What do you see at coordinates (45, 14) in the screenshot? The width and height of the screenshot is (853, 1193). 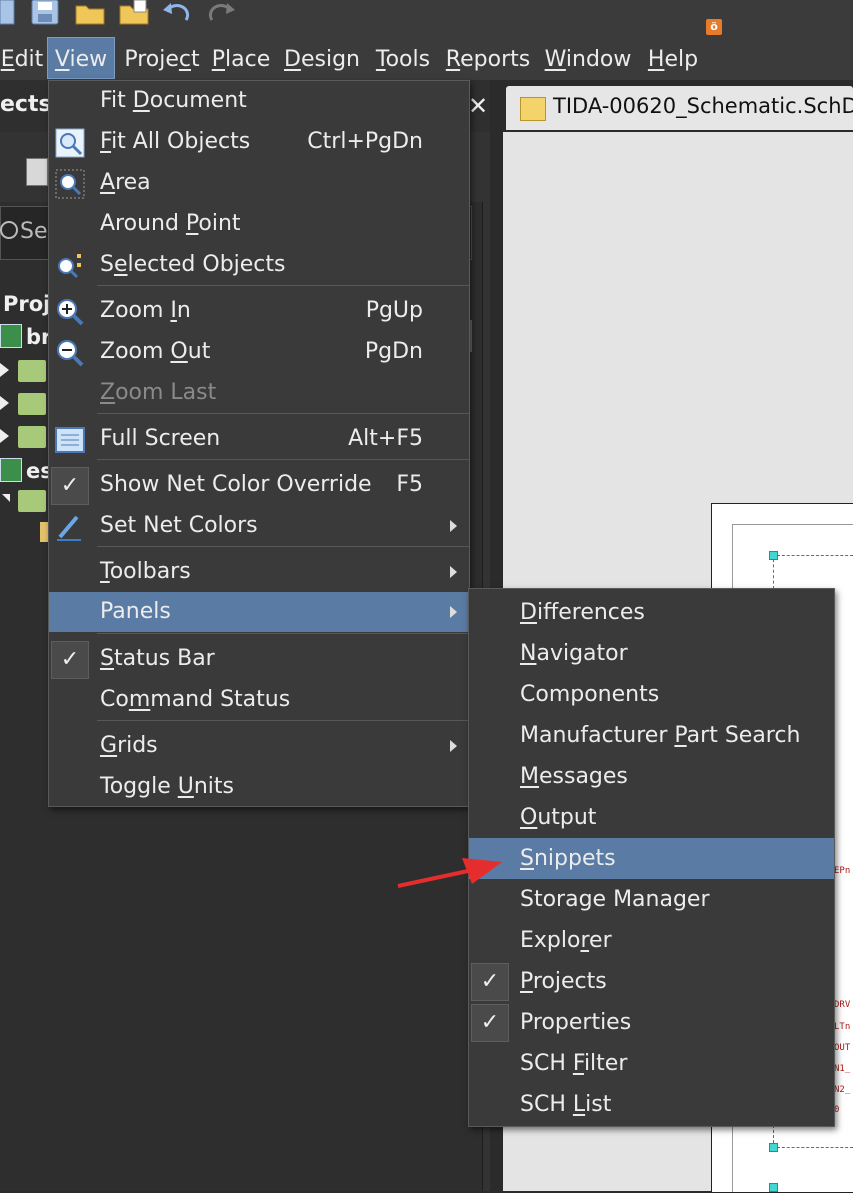 I see `save-all-icon` at bounding box center [45, 14].